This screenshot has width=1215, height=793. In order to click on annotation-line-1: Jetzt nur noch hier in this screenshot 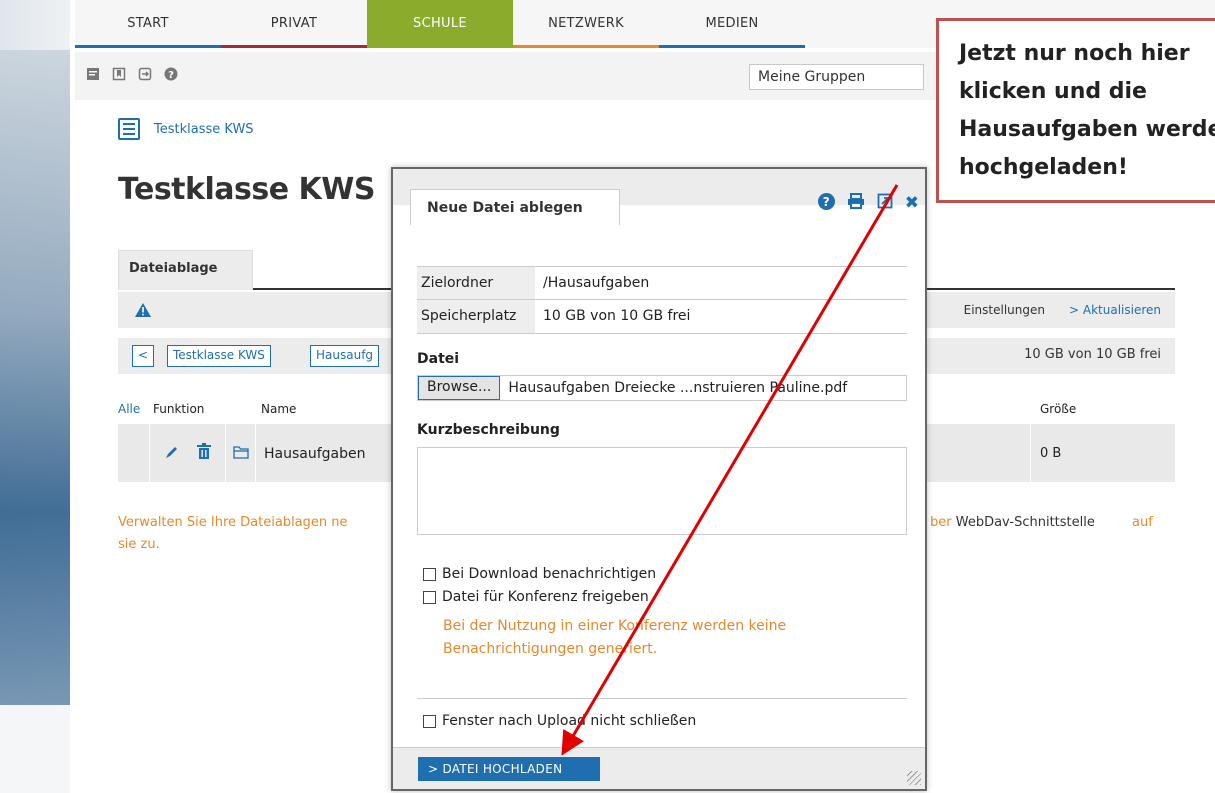, I will do `click(1074, 53)`.